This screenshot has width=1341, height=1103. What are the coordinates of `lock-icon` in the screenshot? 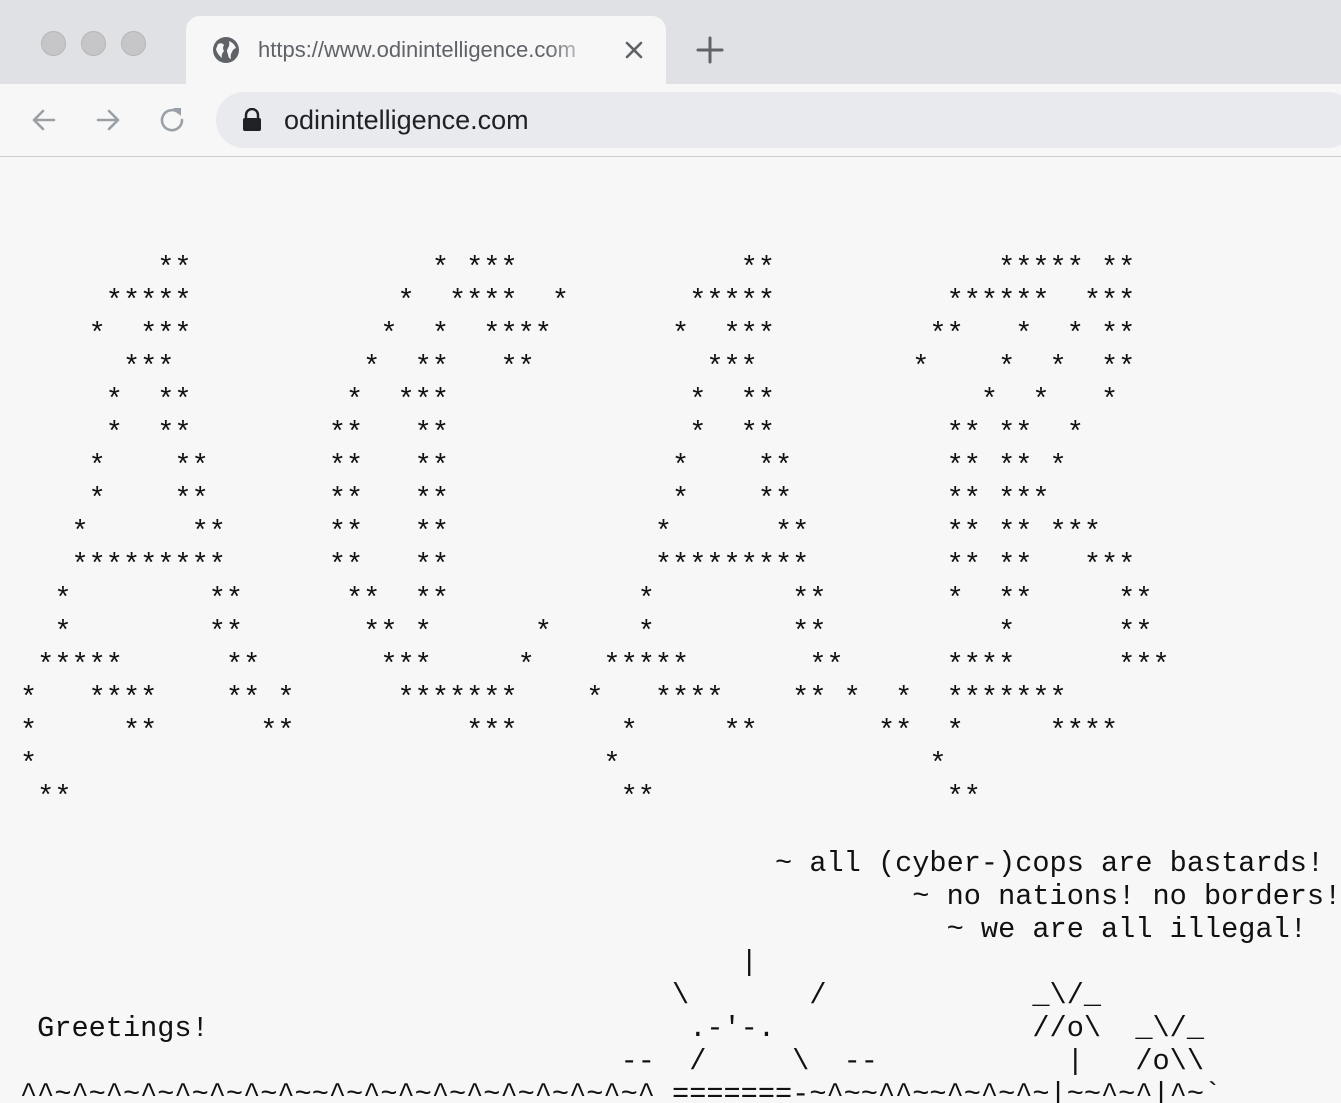 It's located at (252, 119).